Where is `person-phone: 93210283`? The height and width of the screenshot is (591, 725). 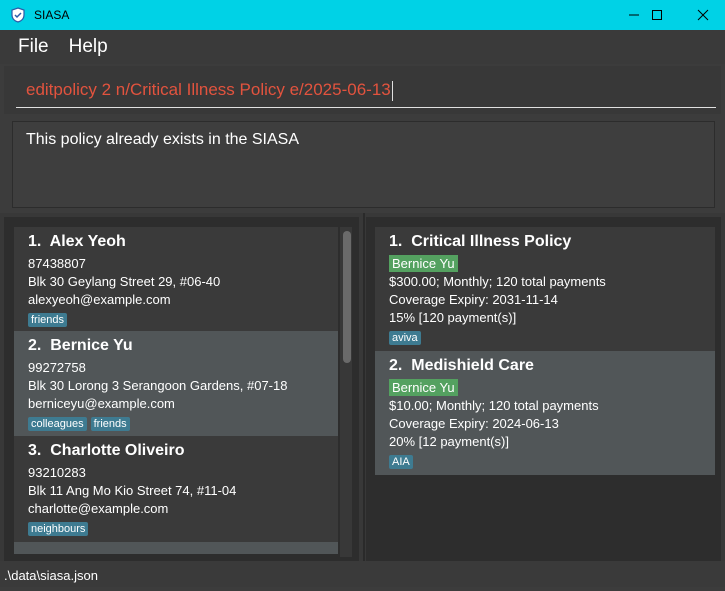
person-phone: 93210283 is located at coordinates (57, 472).